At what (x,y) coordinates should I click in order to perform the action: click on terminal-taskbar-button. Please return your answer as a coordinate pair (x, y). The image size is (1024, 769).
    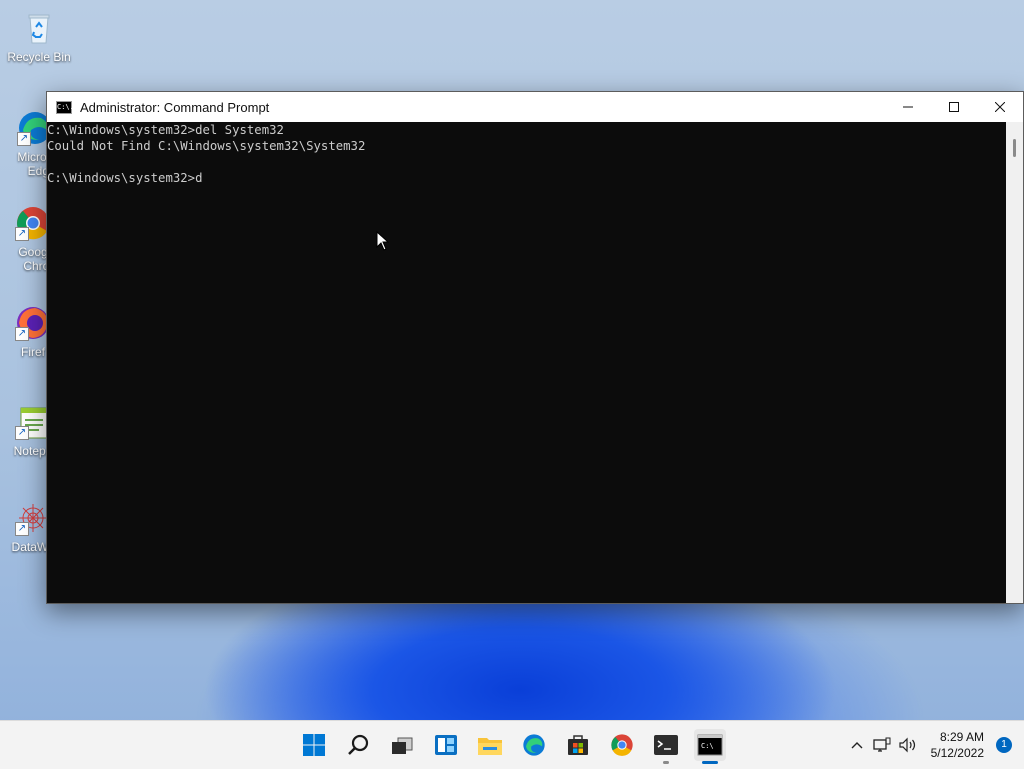
    Looking at the image, I should click on (666, 746).